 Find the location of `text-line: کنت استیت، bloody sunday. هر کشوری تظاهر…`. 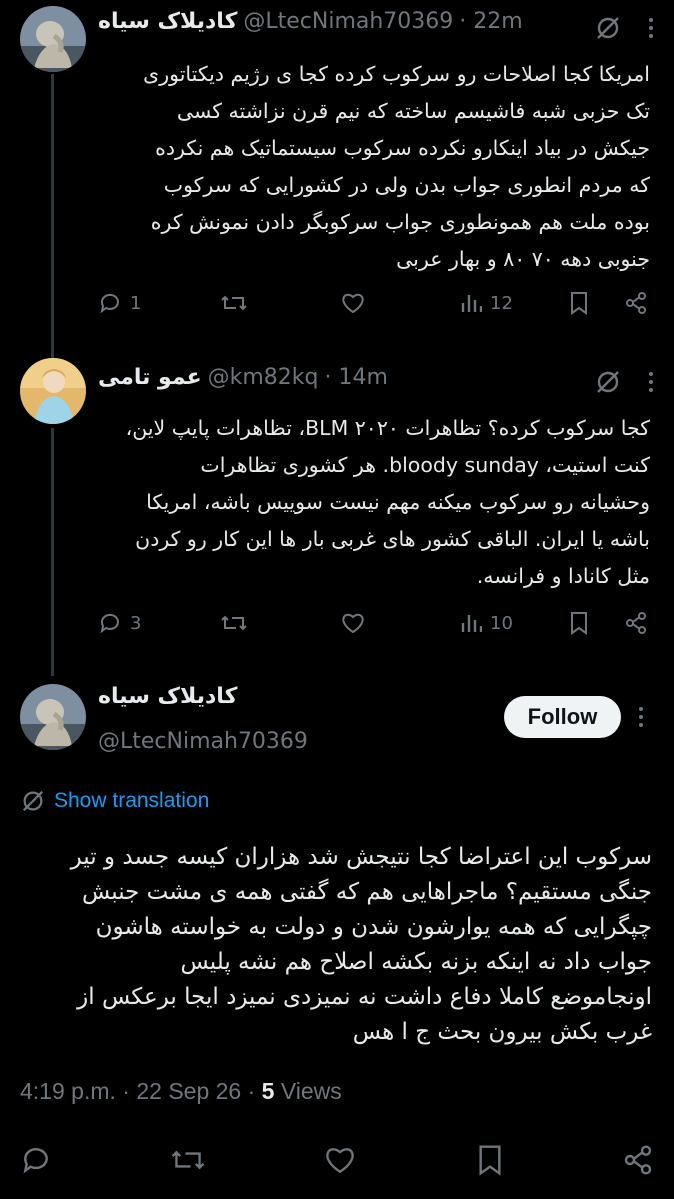

text-line: کنت استیت، bloody sunday. هر کشوری تظاهر… is located at coordinates (425, 465).